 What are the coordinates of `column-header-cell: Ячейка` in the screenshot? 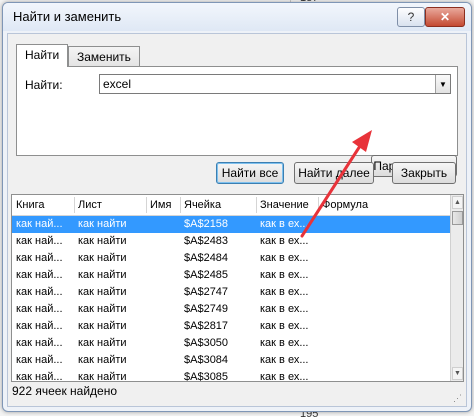 It's located at (202, 205).